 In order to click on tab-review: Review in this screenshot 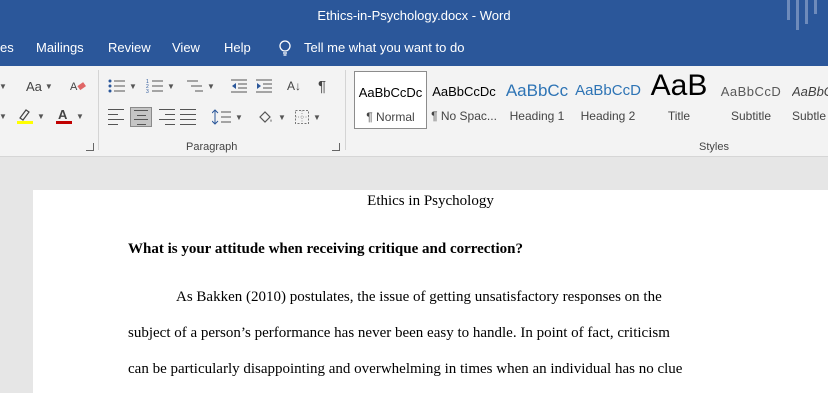, I will do `click(129, 47)`.